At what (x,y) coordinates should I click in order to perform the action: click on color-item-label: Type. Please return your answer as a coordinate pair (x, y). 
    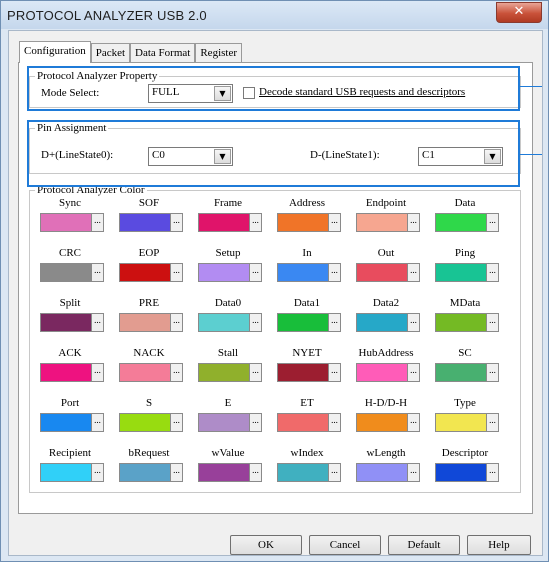
    Looking at the image, I should click on (465, 403).